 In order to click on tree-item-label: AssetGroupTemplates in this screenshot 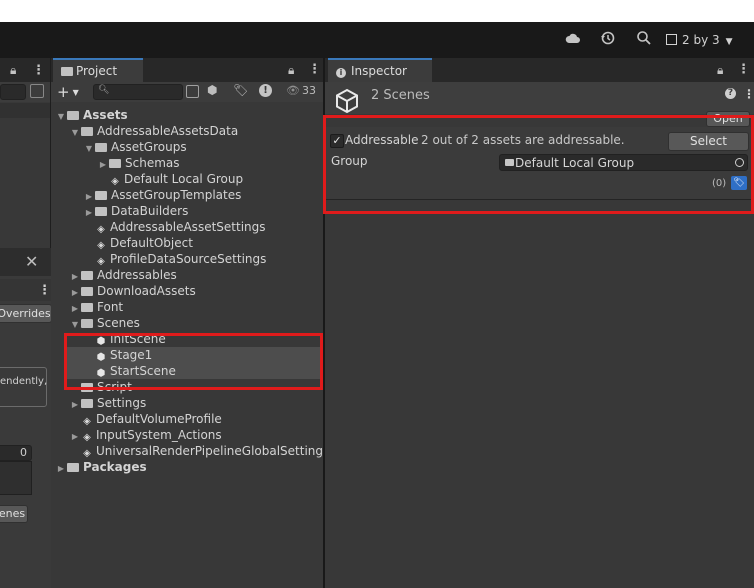, I will do `click(176, 195)`.